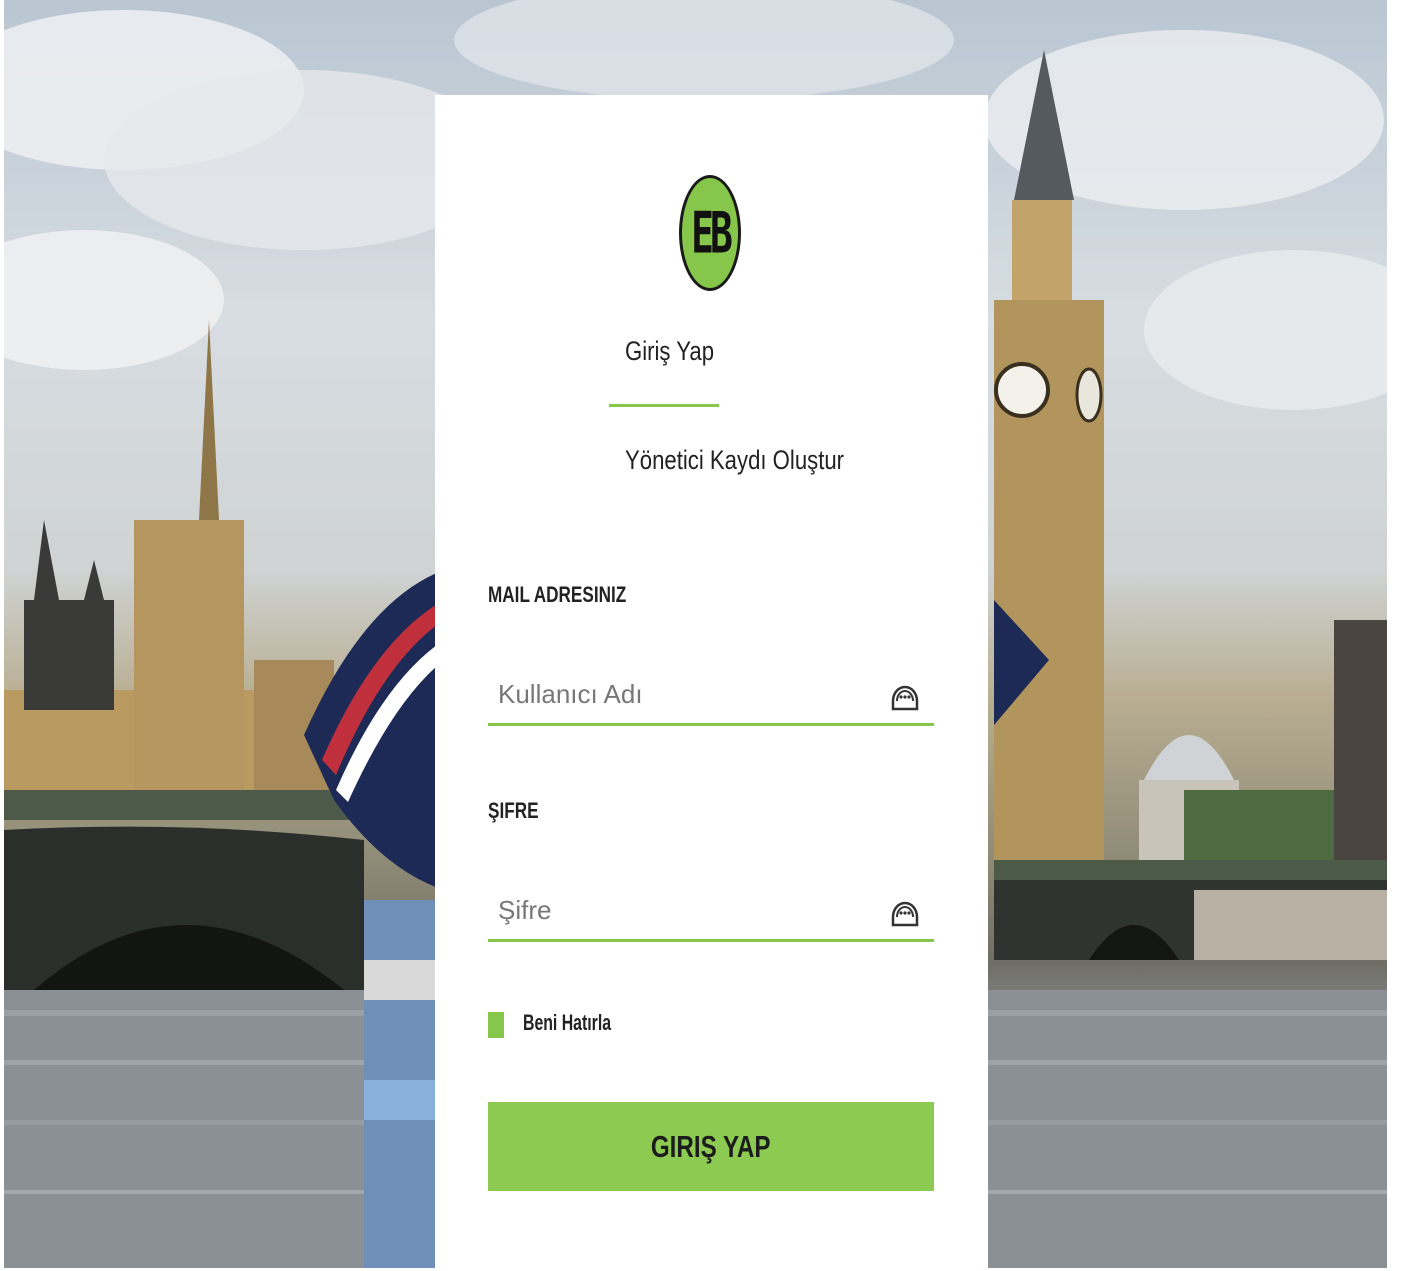  Describe the element at coordinates (905, 914) in the screenshot. I see `lock-icon` at that location.